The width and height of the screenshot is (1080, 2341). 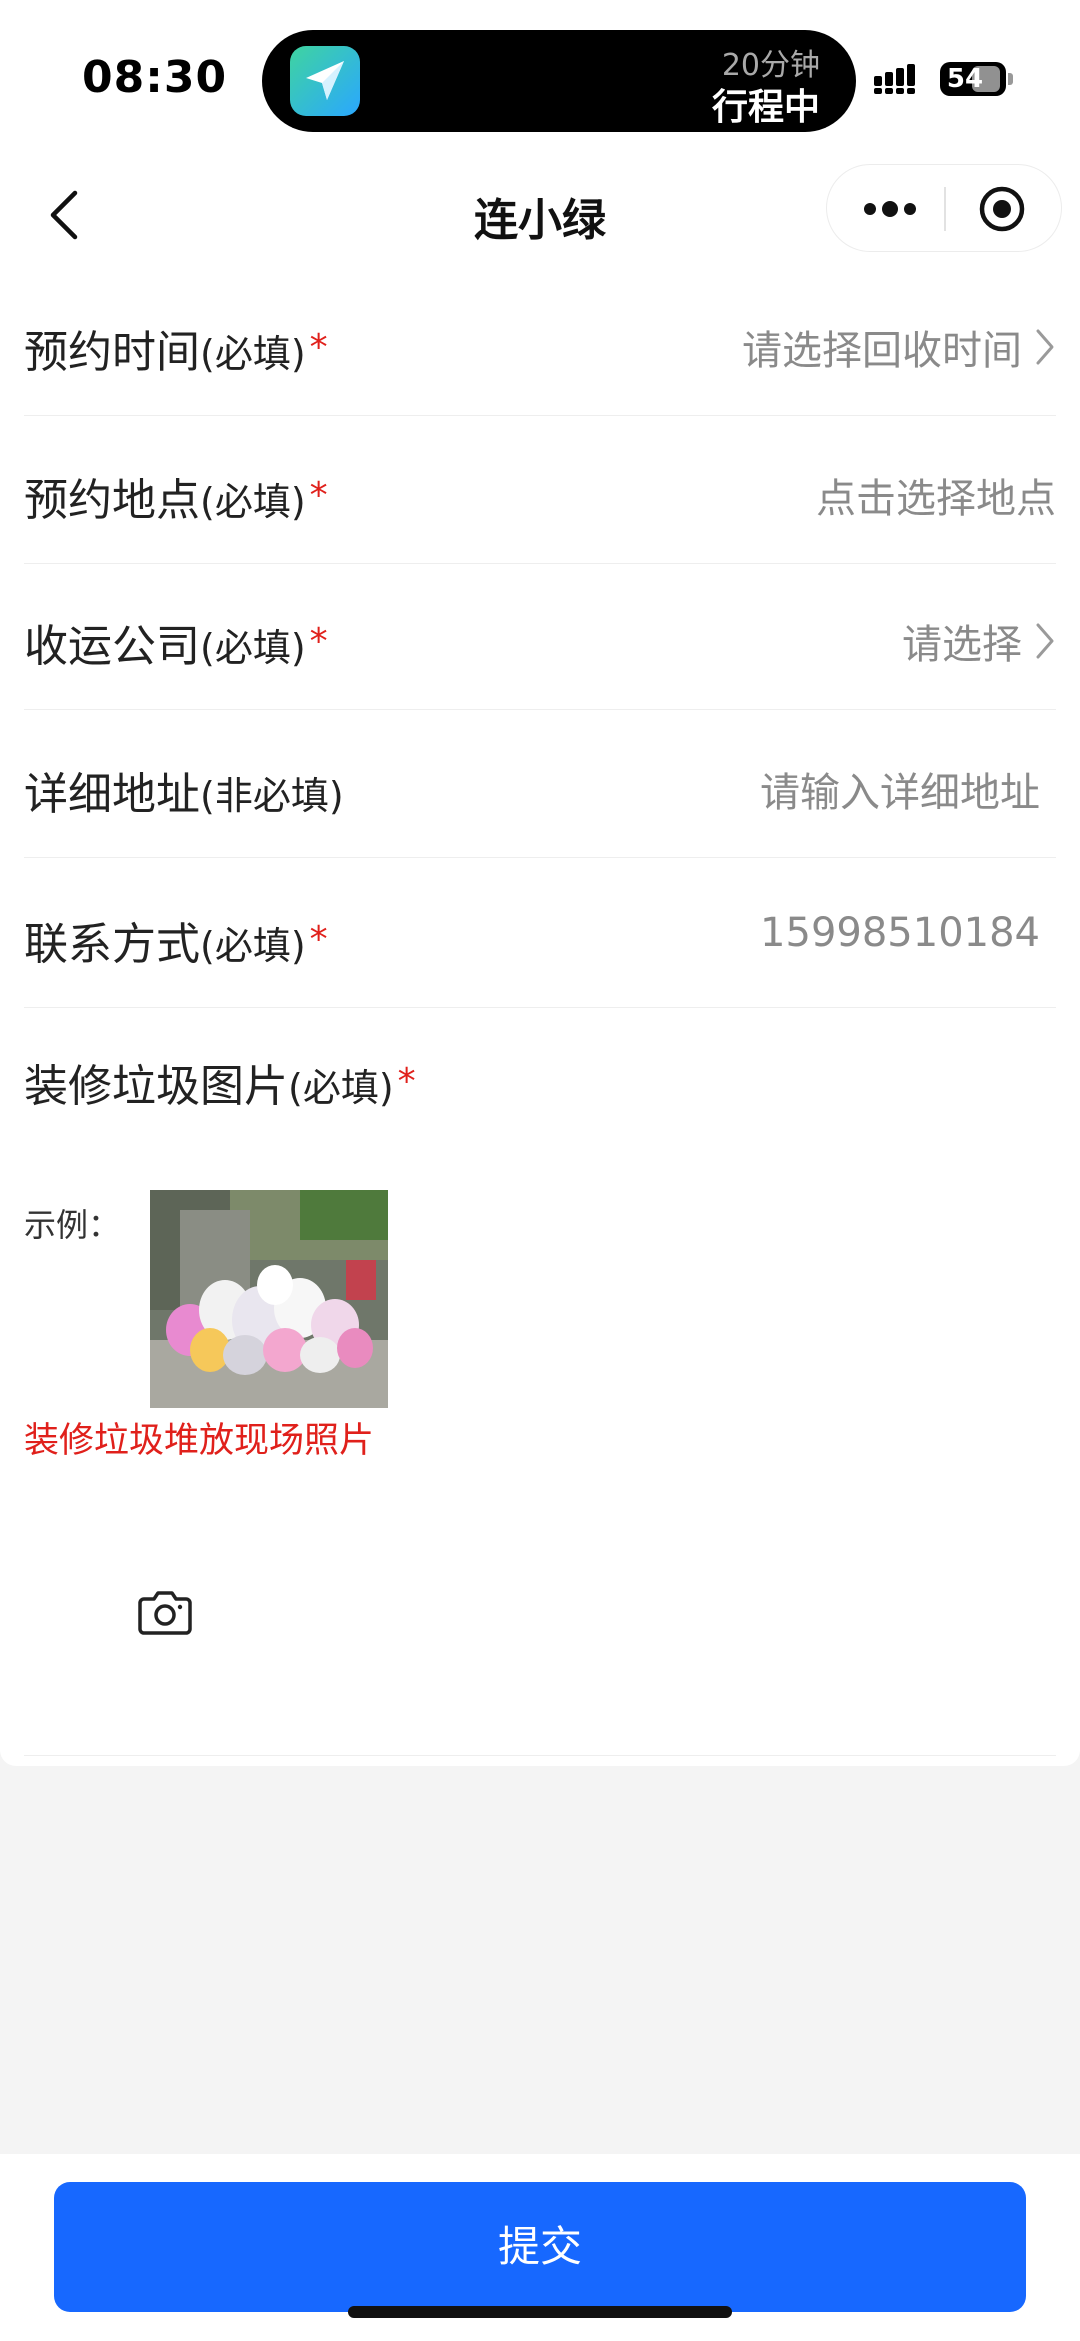 What do you see at coordinates (765, 107) in the screenshot?
I see `trip-status: 行程中` at bounding box center [765, 107].